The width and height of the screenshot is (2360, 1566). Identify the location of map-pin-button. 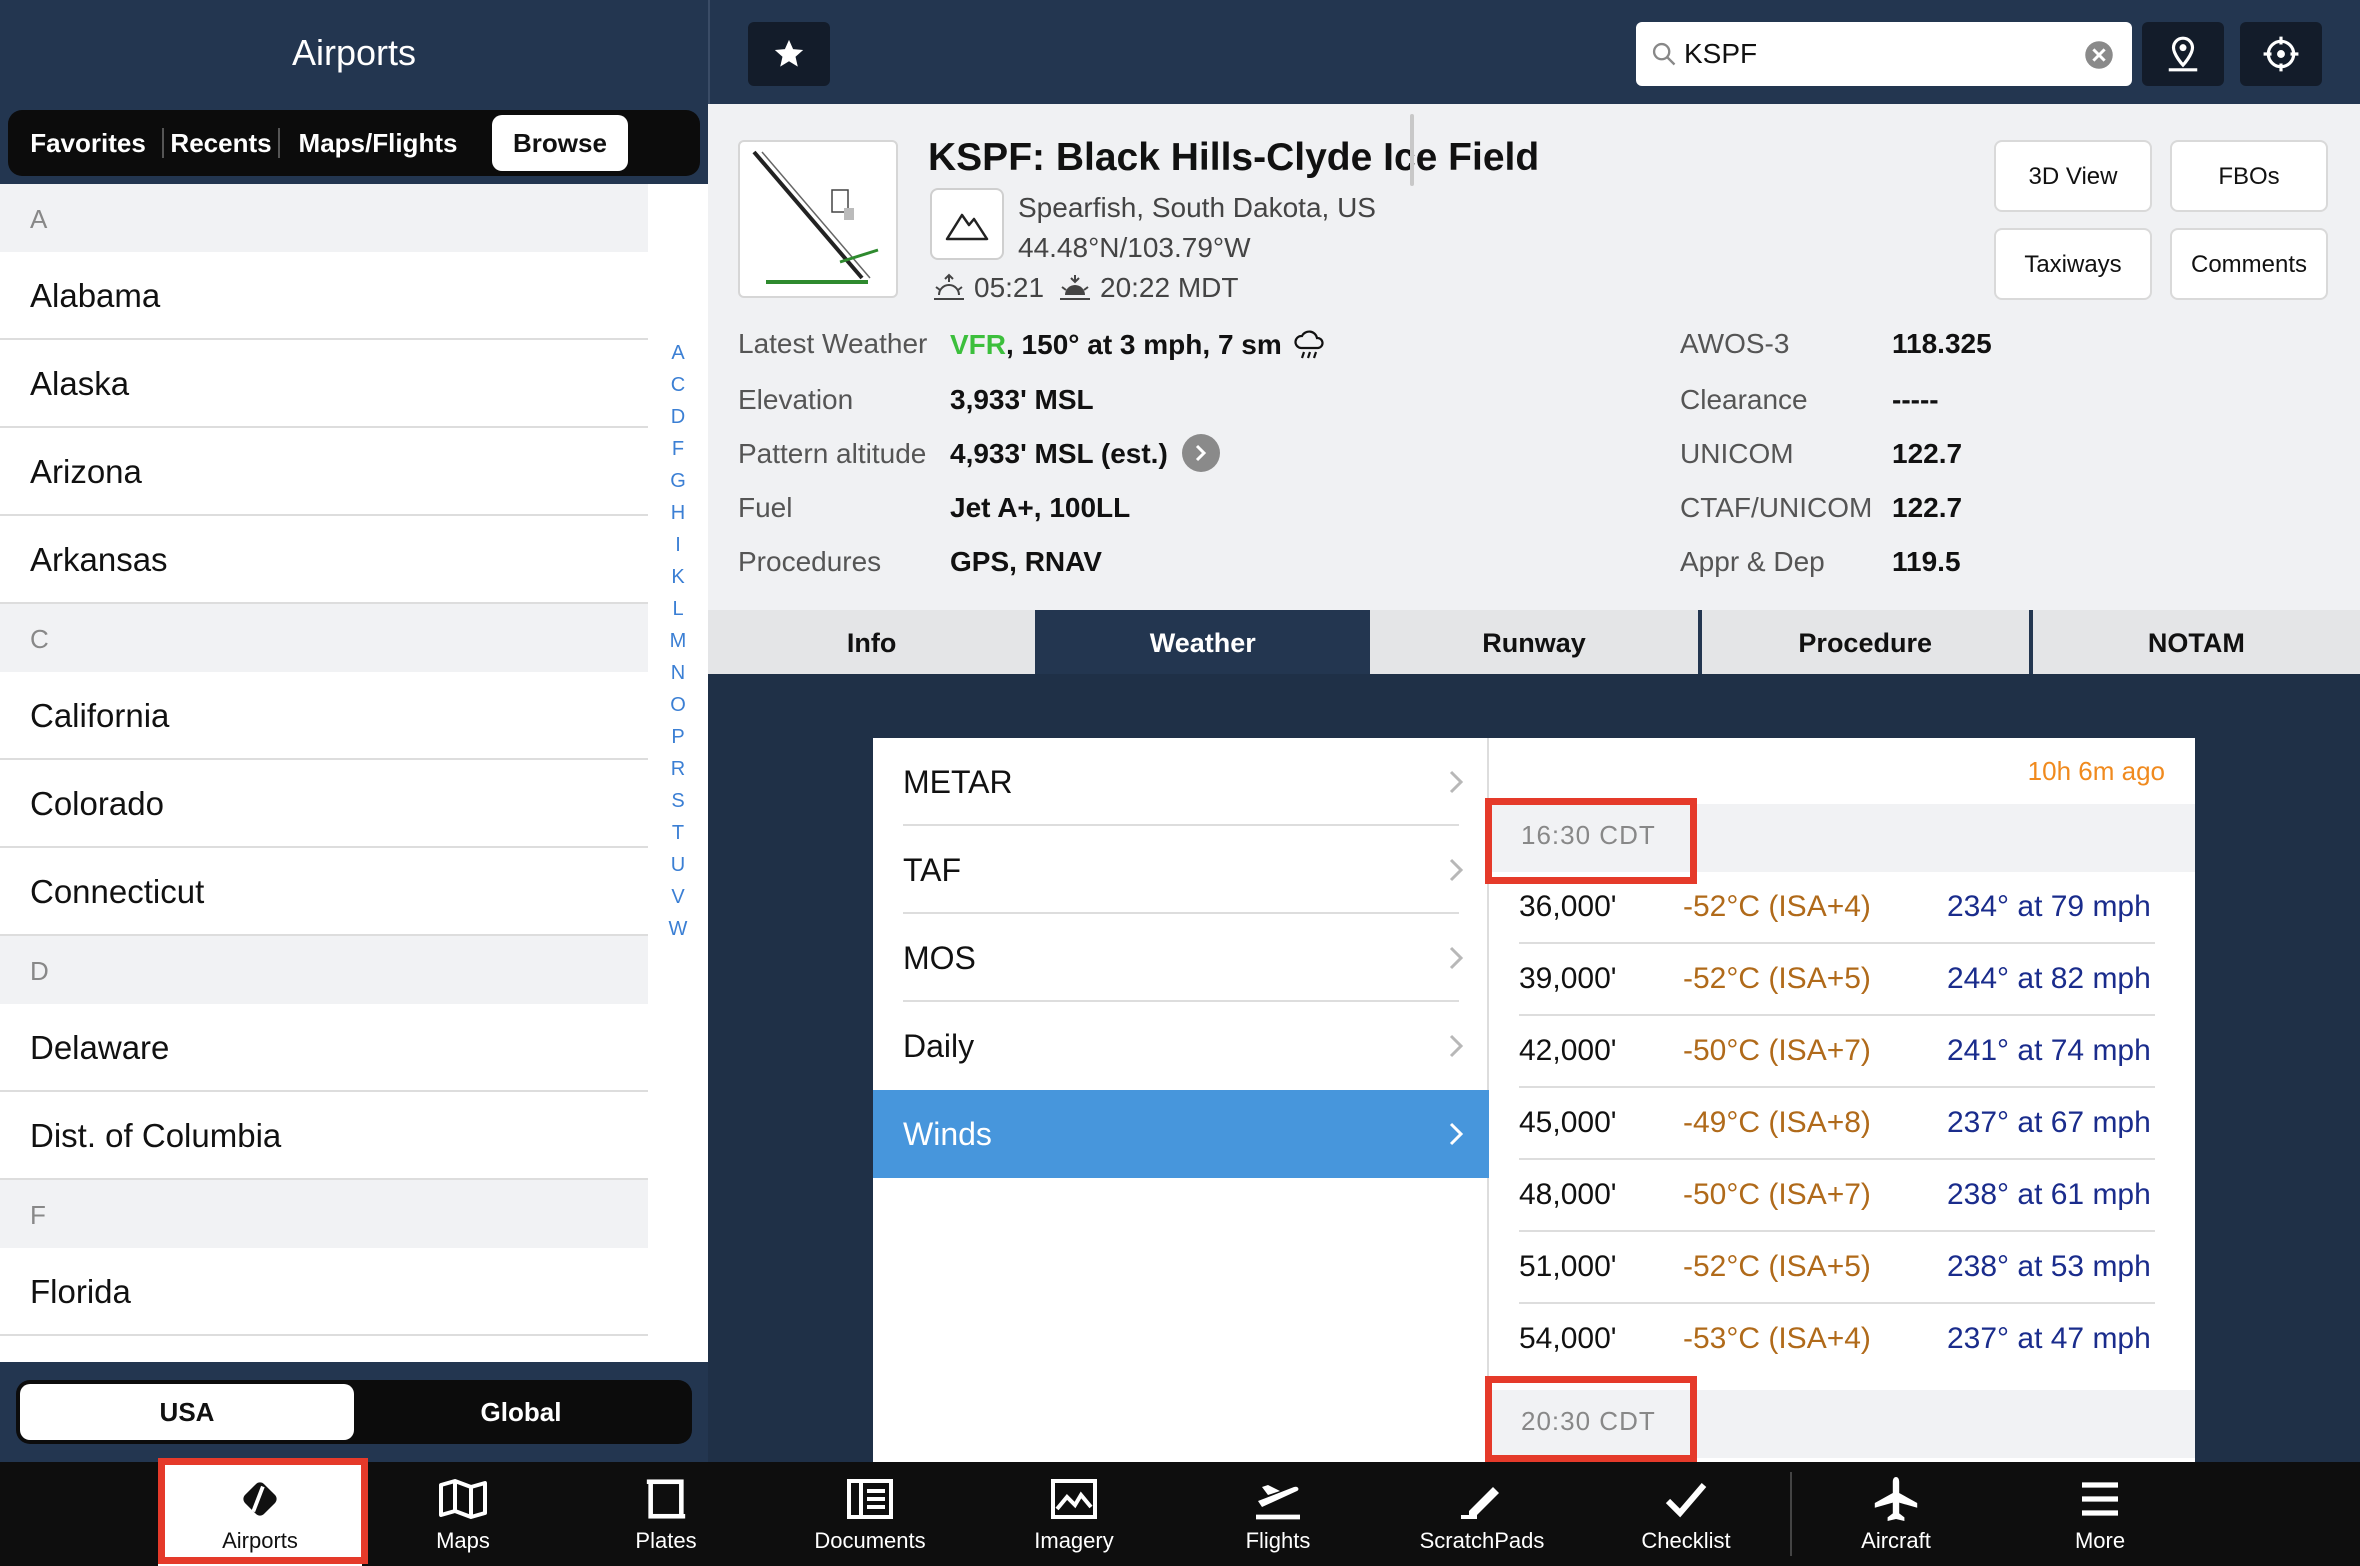
(2183, 54).